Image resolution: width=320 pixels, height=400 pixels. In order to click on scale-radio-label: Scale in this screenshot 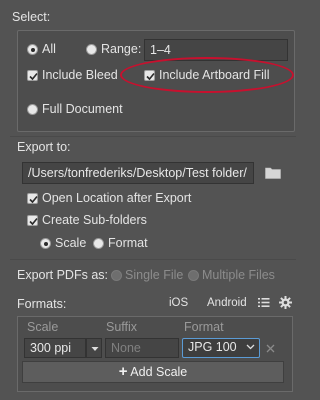, I will do `click(70, 243)`.